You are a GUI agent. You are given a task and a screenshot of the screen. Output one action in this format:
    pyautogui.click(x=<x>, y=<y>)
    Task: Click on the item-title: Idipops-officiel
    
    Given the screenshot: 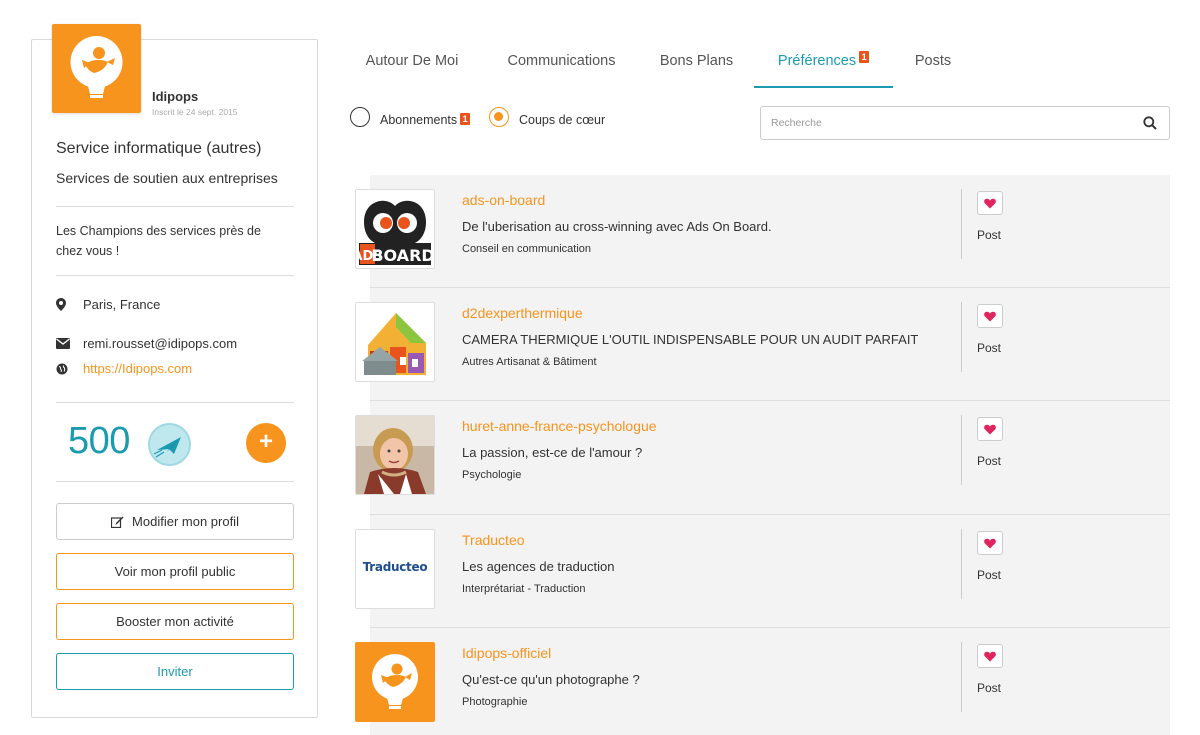 What is the action you would take?
    pyautogui.click(x=506, y=653)
    